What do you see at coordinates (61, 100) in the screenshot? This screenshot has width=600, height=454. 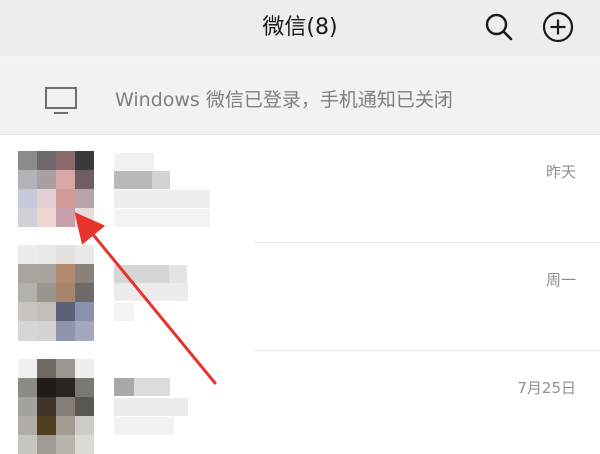 I see `desktop-monitor-icon` at bounding box center [61, 100].